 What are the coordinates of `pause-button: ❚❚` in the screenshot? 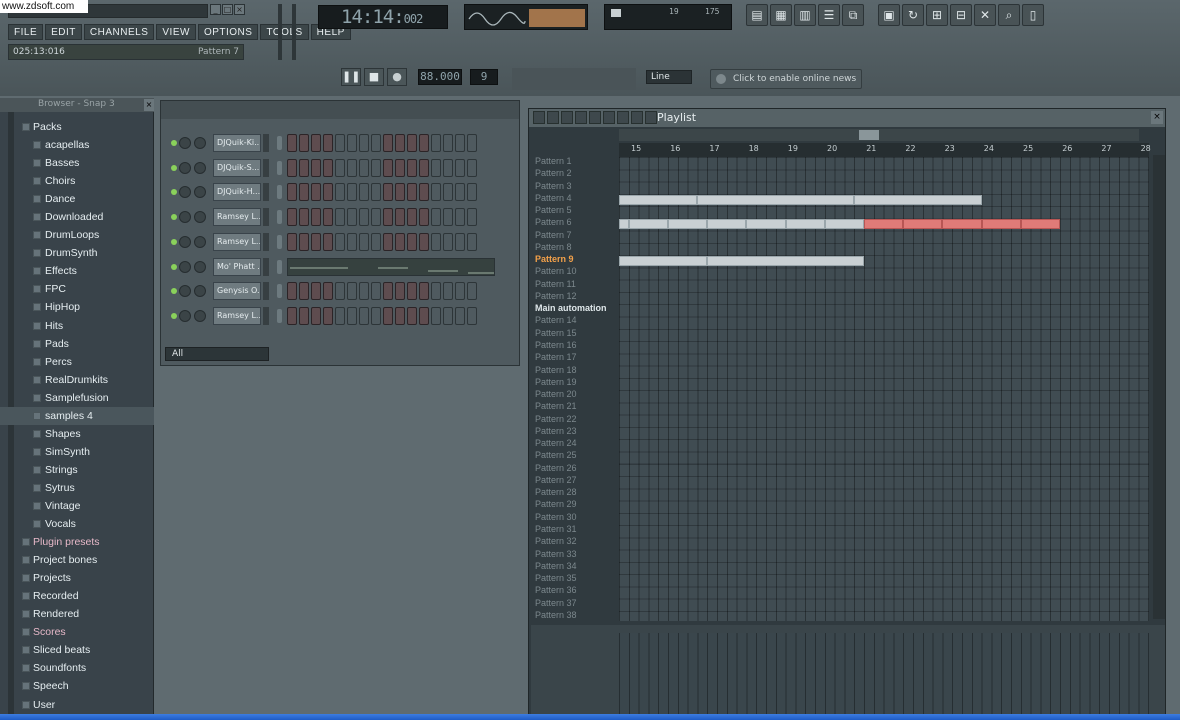 It's located at (351, 77).